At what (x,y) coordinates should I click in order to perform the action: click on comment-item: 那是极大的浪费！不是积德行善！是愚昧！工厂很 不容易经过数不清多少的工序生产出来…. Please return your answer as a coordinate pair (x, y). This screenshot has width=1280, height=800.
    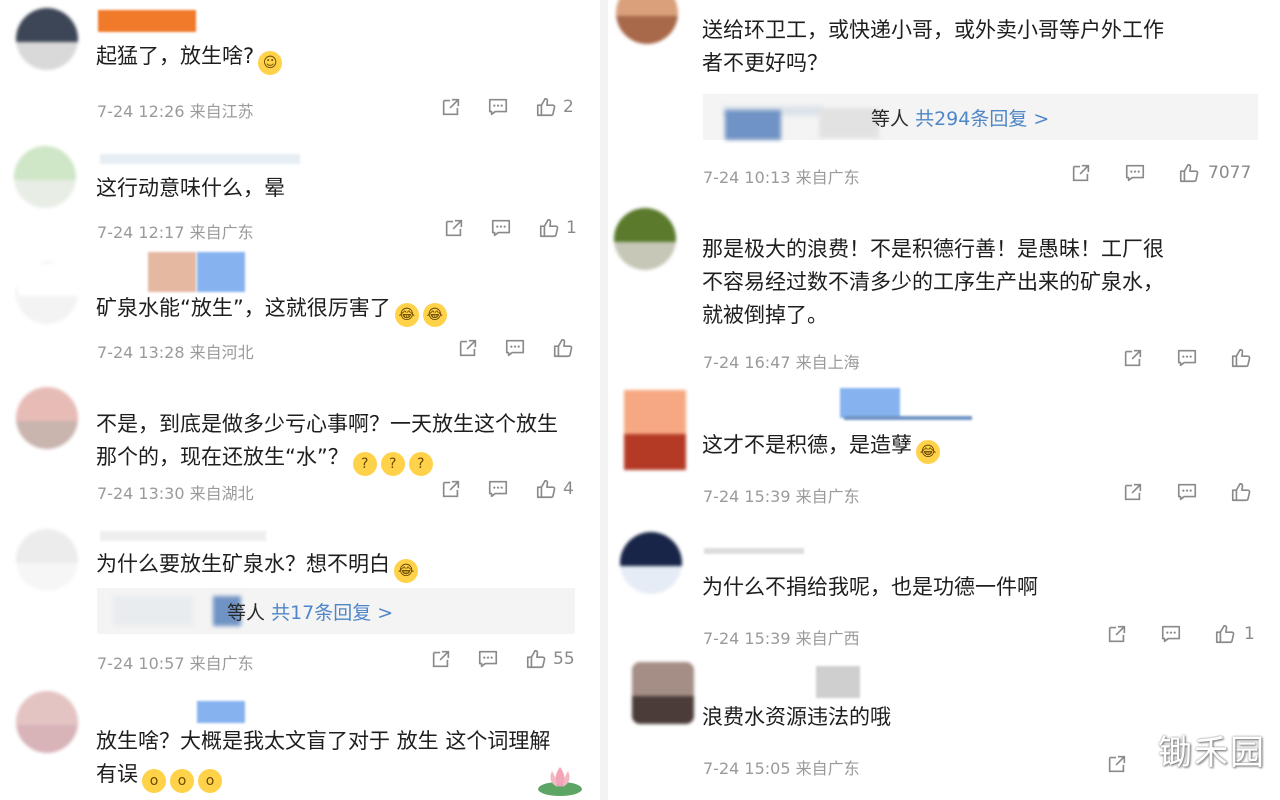
    Looking at the image, I should click on (944, 290).